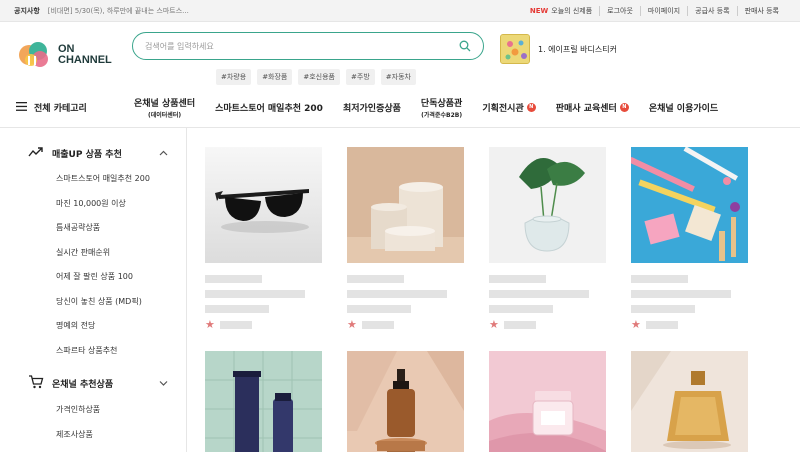 Image resolution: width=800 pixels, height=452 pixels. I want to click on top-links: NEW 오늘의 신제품 로그아웃 마이페이지 공급사 등록 판매사 등록, so click(654, 10).